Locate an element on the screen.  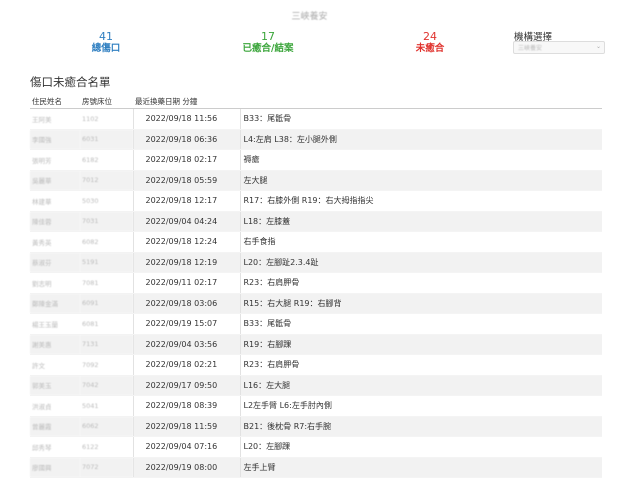
table-row: 邱秀琴 6122 2022/09/04 07:16 L20：左腳踝 is located at coordinates (316, 447).